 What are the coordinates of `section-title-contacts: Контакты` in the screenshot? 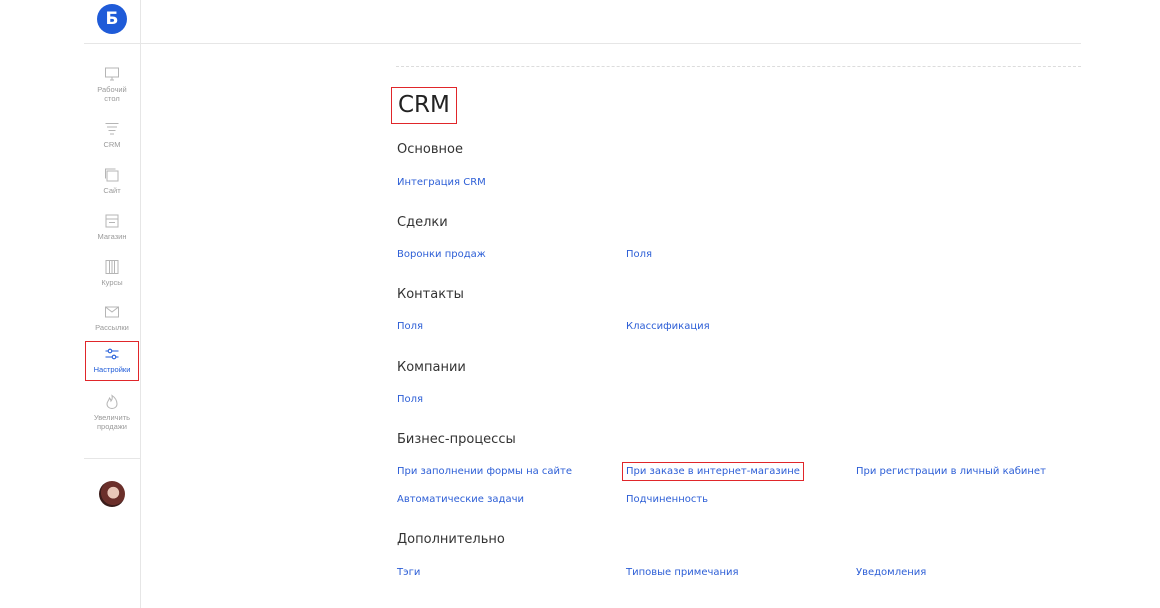 It's located at (430, 294).